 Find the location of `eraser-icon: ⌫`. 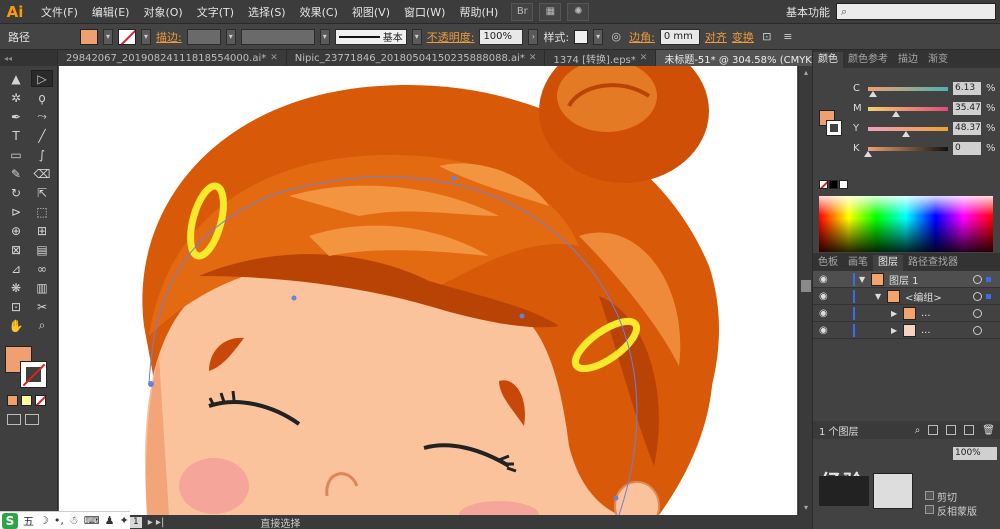

eraser-icon: ⌫ is located at coordinates (42, 173).